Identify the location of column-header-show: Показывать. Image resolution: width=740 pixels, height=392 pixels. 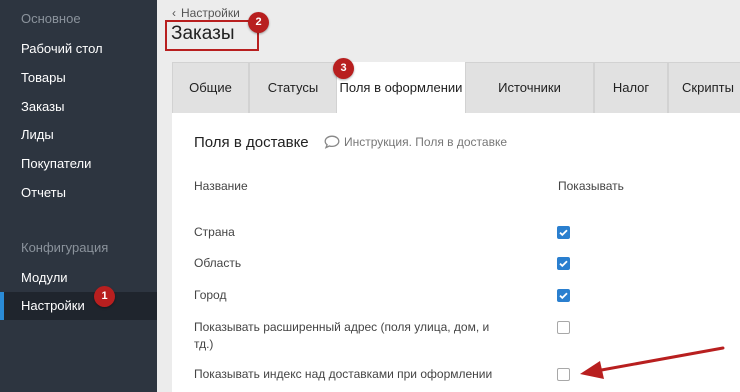
(591, 186).